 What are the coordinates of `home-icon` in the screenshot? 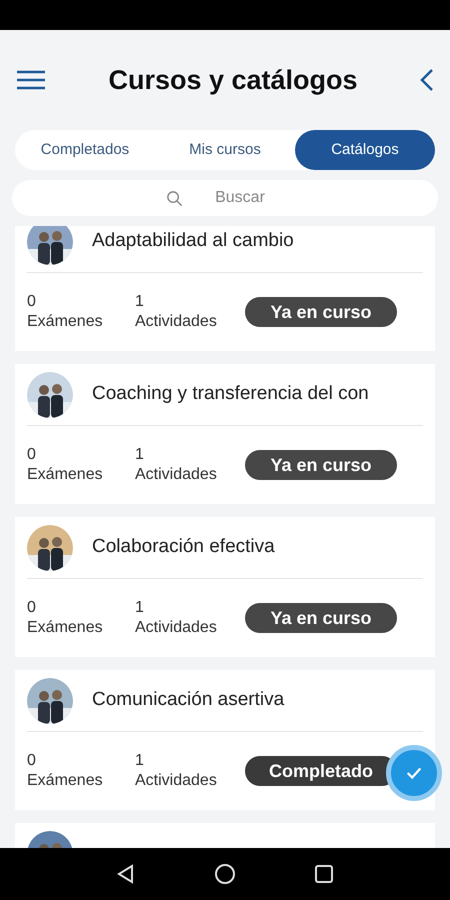 It's located at (225, 874).